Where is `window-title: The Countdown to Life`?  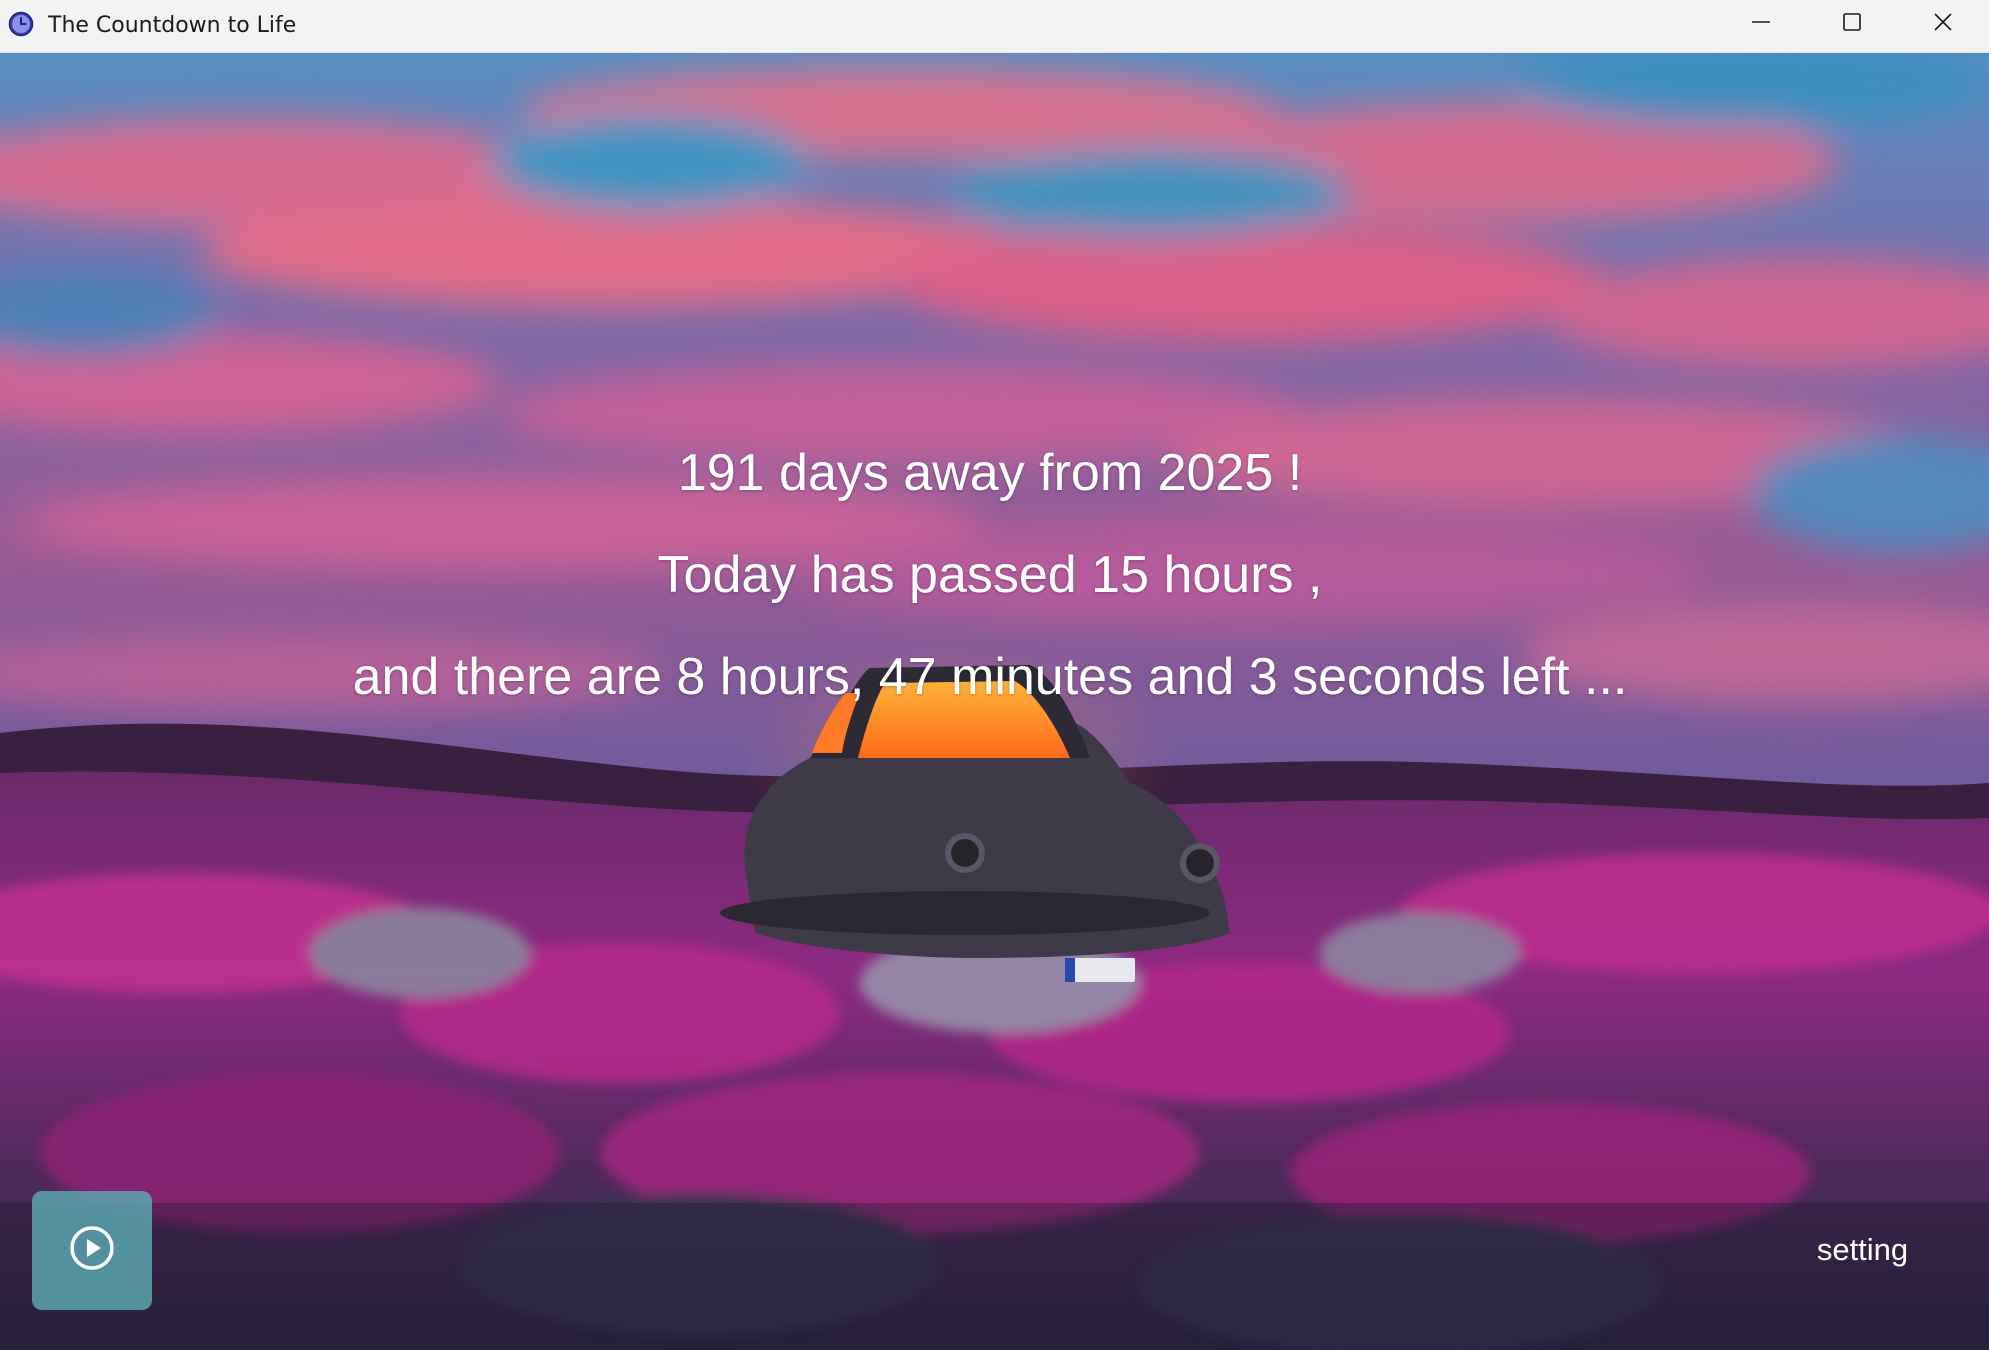 window-title: The Countdown to Life is located at coordinates (172, 25).